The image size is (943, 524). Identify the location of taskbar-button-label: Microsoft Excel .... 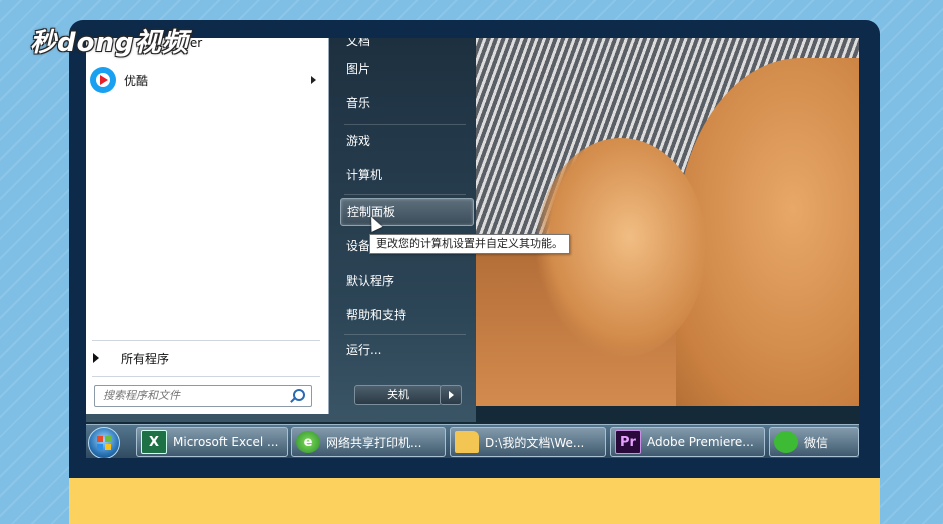
(226, 442).